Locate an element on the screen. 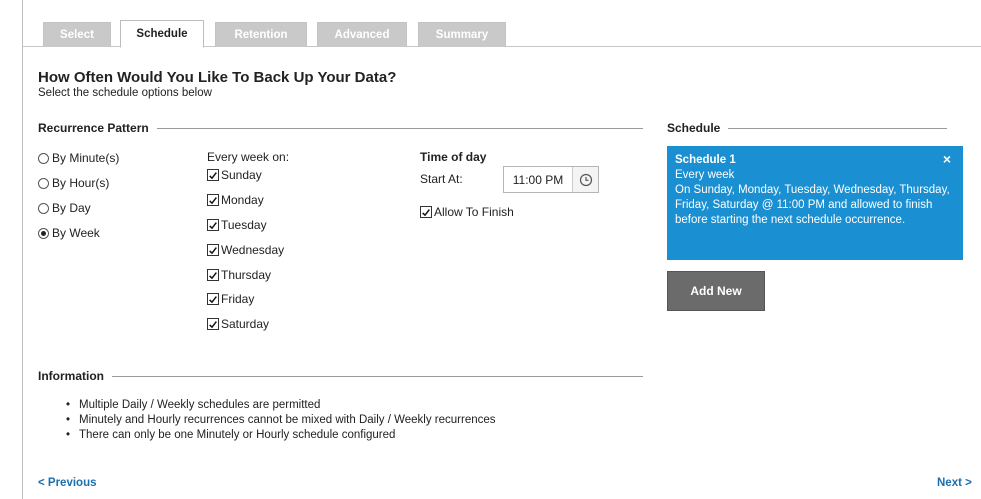 The image size is (981, 499). tab-retention: Retention is located at coordinates (261, 34).